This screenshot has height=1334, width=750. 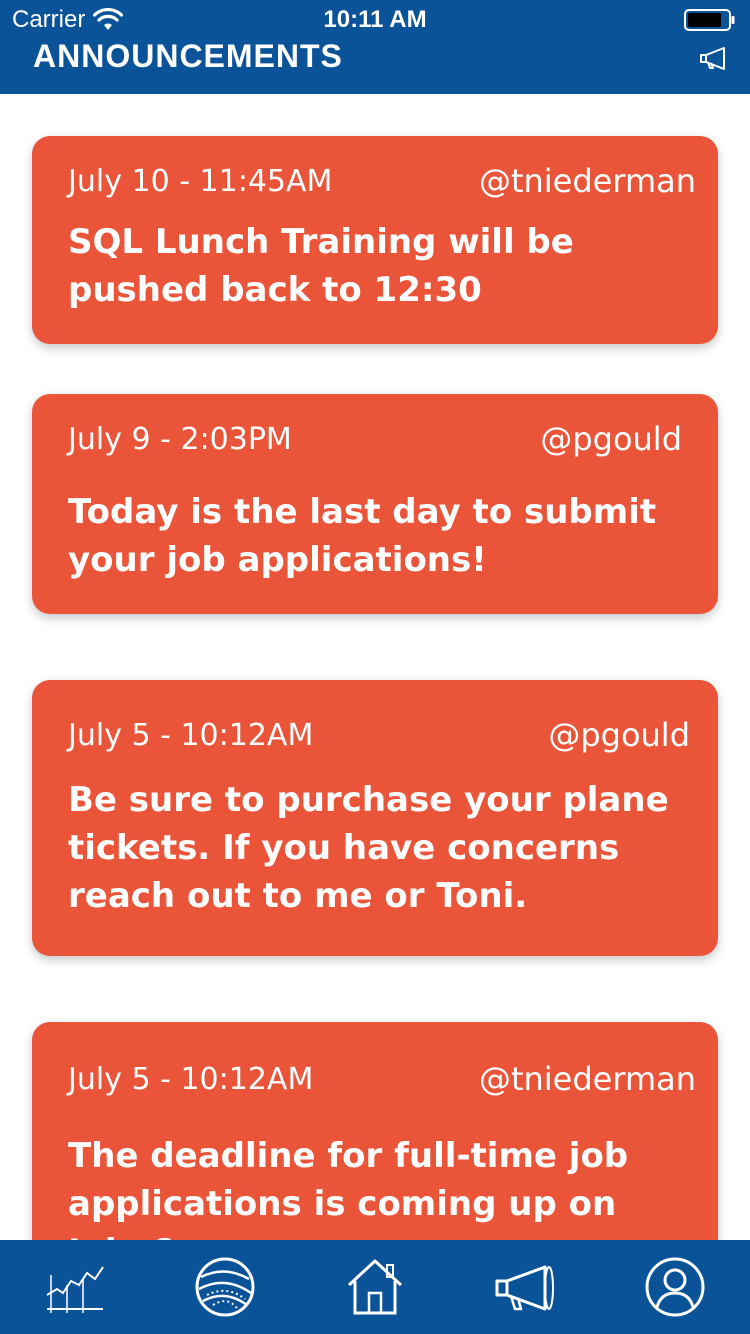 I want to click on globe-icon, so click(x=225, y=1287).